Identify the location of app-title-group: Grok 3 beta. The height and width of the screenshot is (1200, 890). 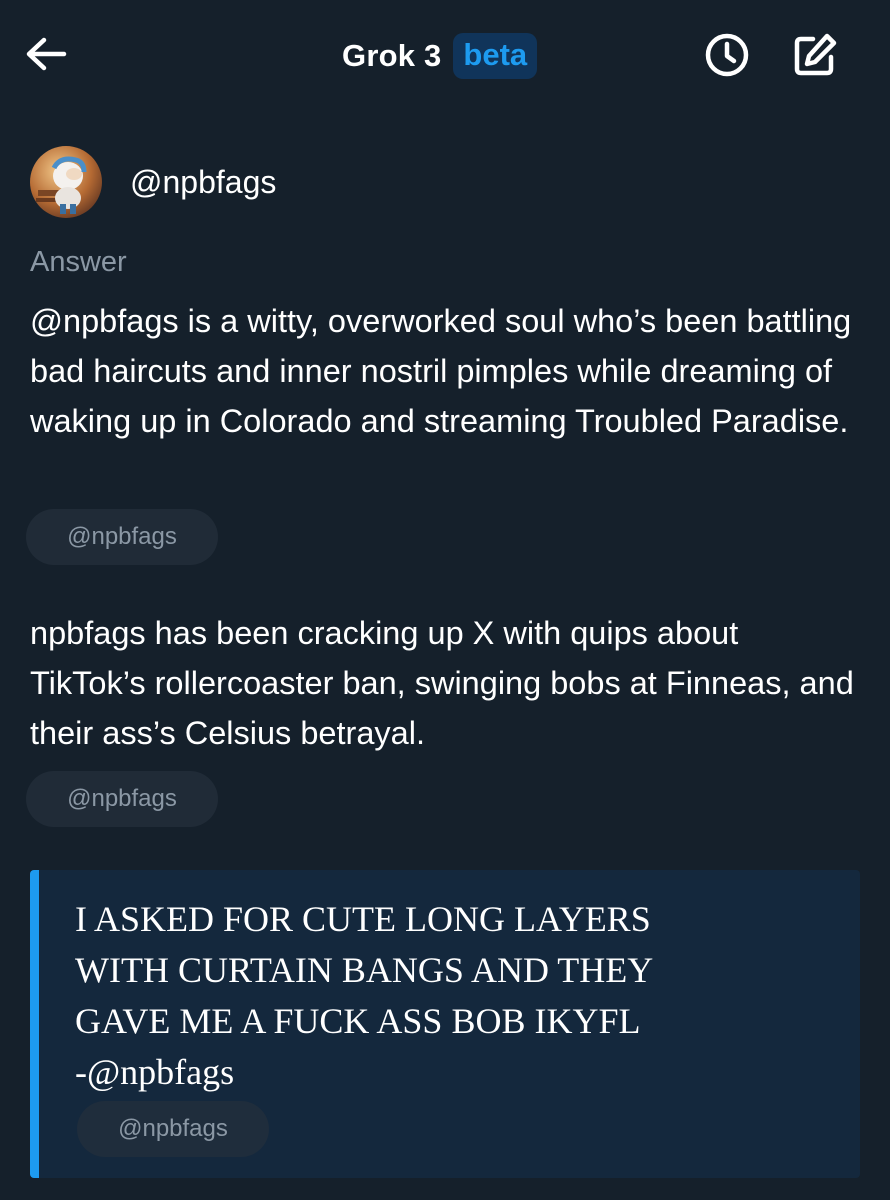
(440, 56).